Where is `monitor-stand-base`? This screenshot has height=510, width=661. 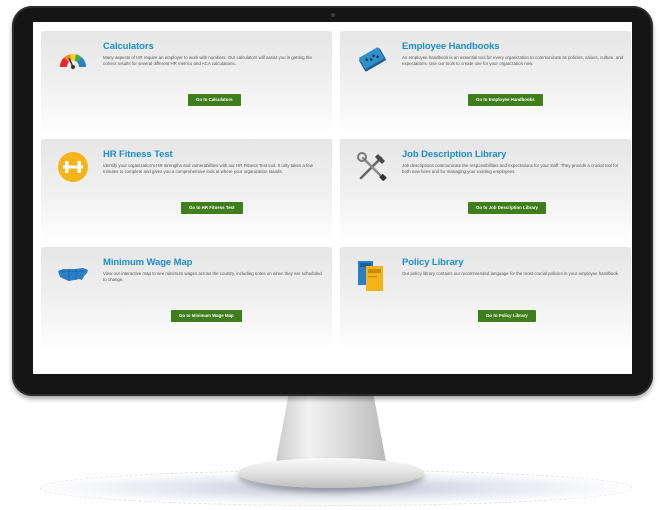 monitor-stand-base is located at coordinates (331, 473).